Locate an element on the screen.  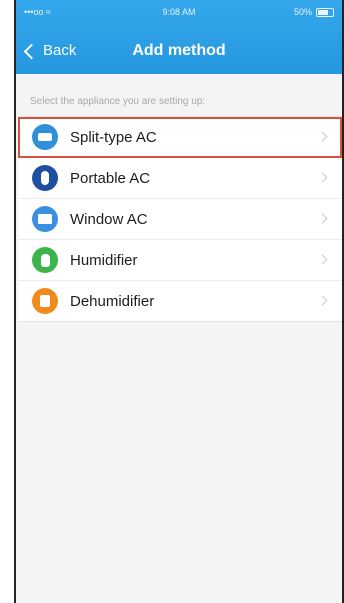
portable-ac-icon is located at coordinates (45, 178).